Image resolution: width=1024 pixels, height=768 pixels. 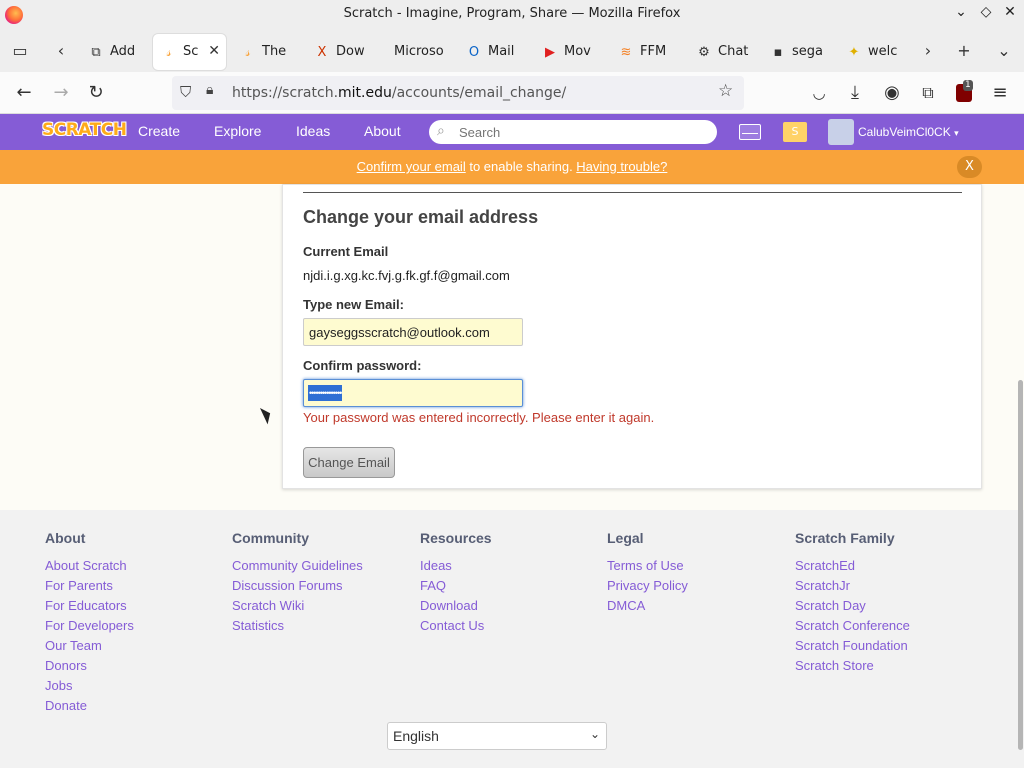 What do you see at coordinates (474, 52) in the screenshot?
I see `outlook-icon: O` at bounding box center [474, 52].